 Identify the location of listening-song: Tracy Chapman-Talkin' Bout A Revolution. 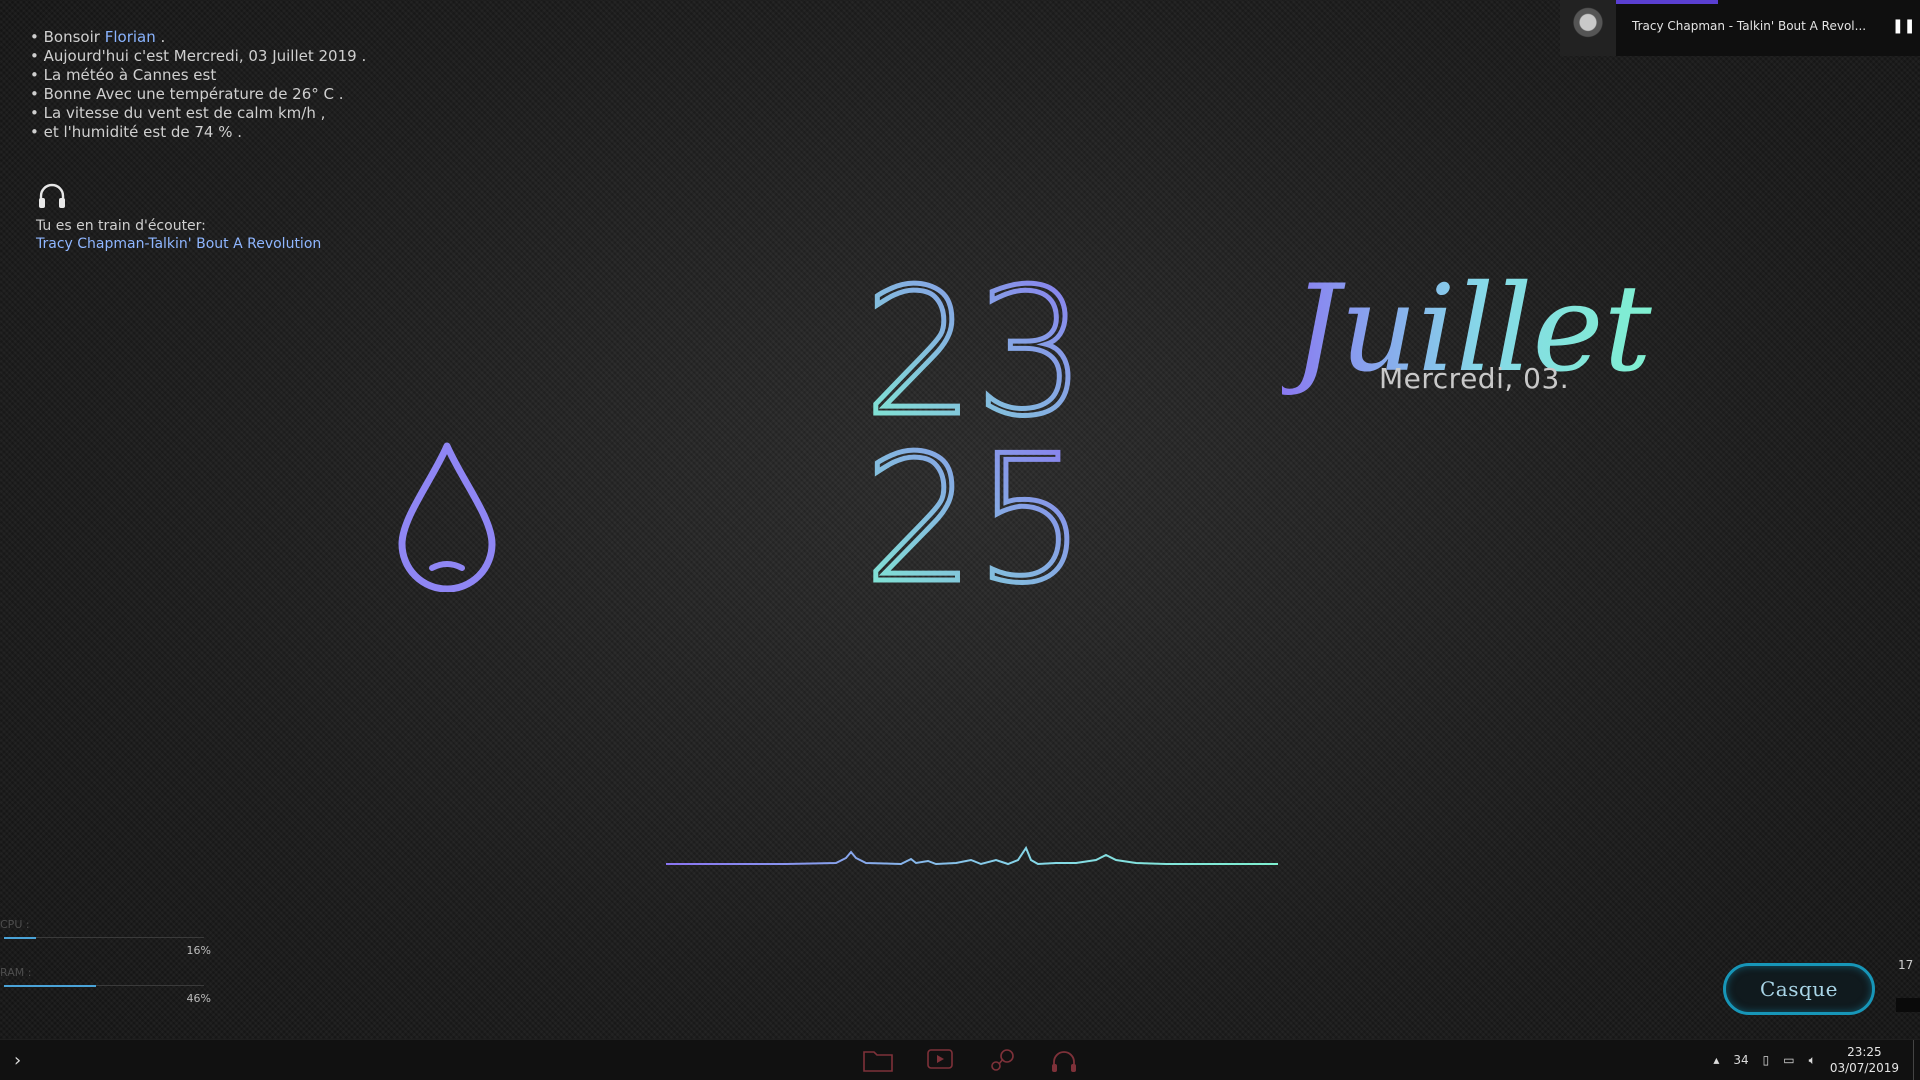
(178, 244).